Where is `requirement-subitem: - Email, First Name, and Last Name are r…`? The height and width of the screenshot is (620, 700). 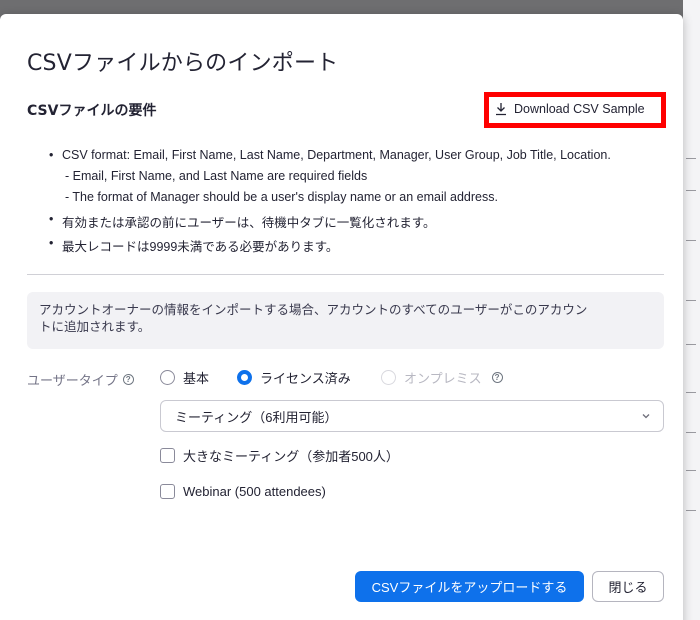
requirement-subitem: - Email, First Name, and Last Name are r… is located at coordinates (216, 176).